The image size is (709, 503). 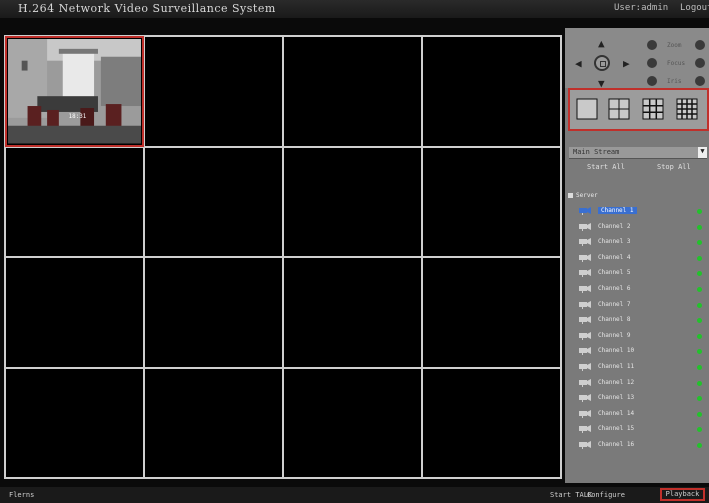 What do you see at coordinates (626, 63) in the screenshot?
I see `ptz-right-arrow-icon: ▶` at bounding box center [626, 63].